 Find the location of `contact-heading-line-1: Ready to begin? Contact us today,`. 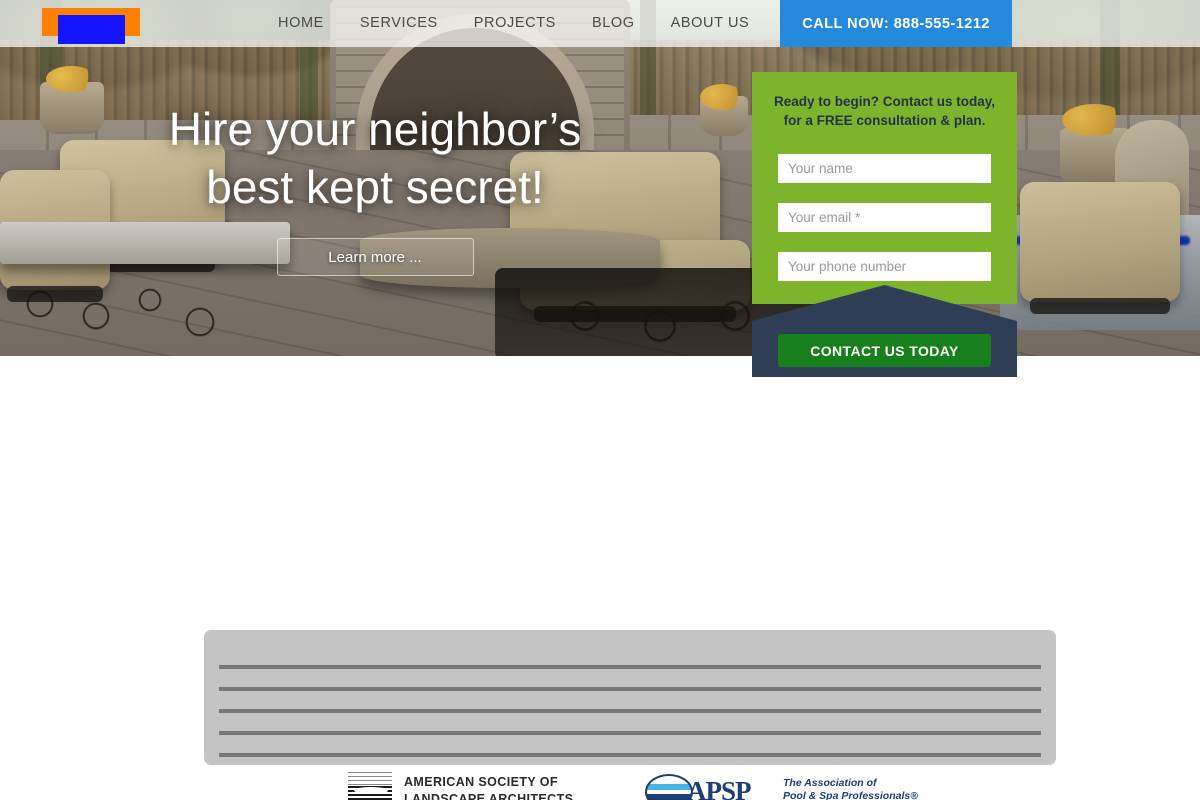

contact-heading-line-1: Ready to begin? Contact us today, is located at coordinates (884, 101).